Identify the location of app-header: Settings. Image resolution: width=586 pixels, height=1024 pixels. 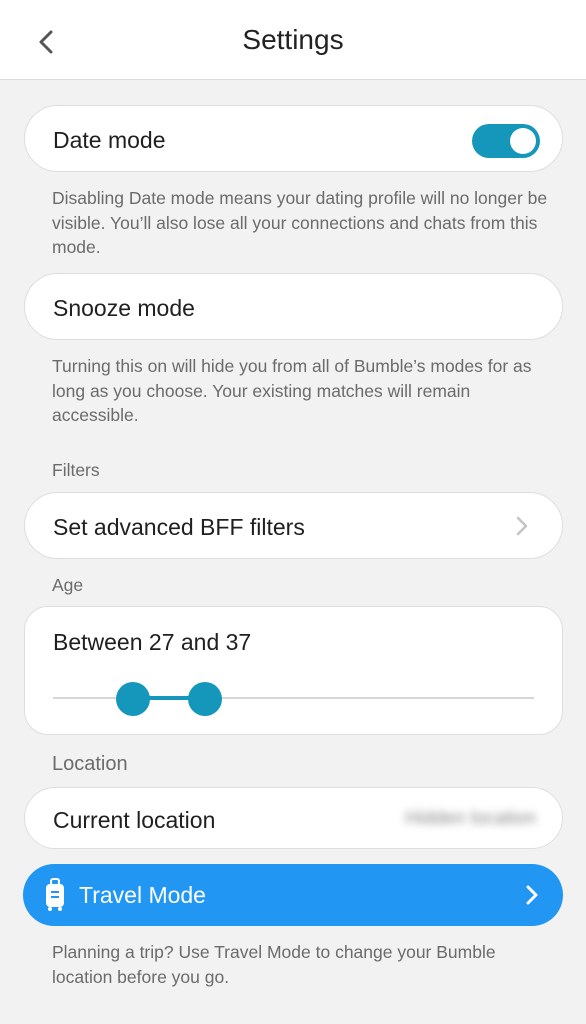
(293, 40).